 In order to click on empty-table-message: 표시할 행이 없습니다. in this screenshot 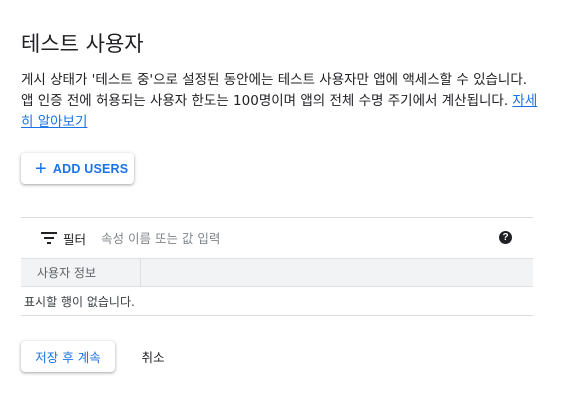, I will do `click(277, 301)`.